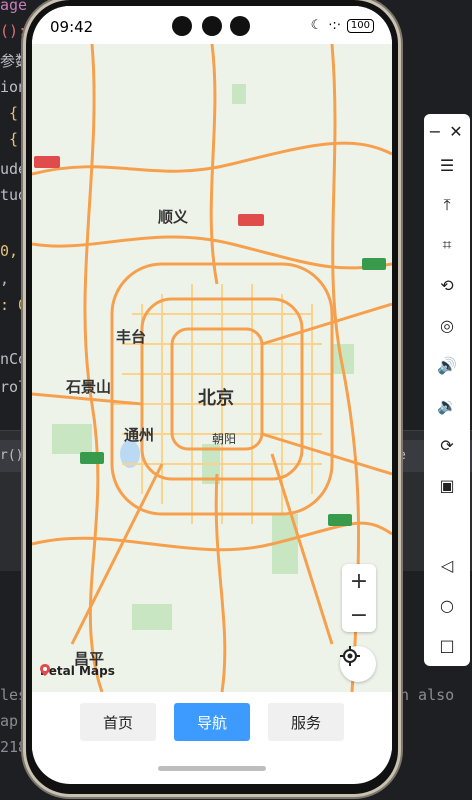  What do you see at coordinates (360, 25) in the screenshot?
I see `battery-icon: 100` at bounding box center [360, 25].